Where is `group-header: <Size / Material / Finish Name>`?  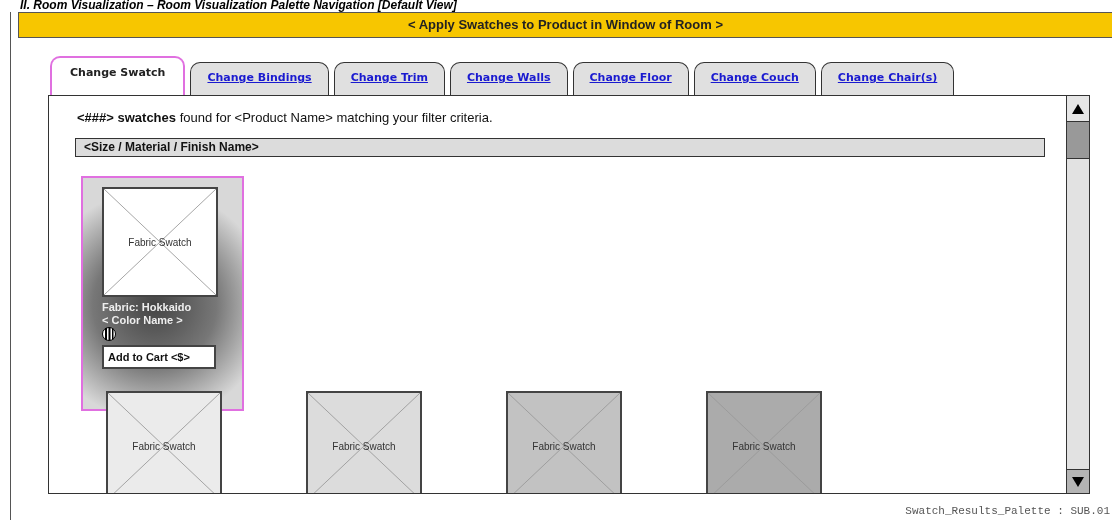 group-header: <Size / Material / Finish Name> is located at coordinates (560, 147).